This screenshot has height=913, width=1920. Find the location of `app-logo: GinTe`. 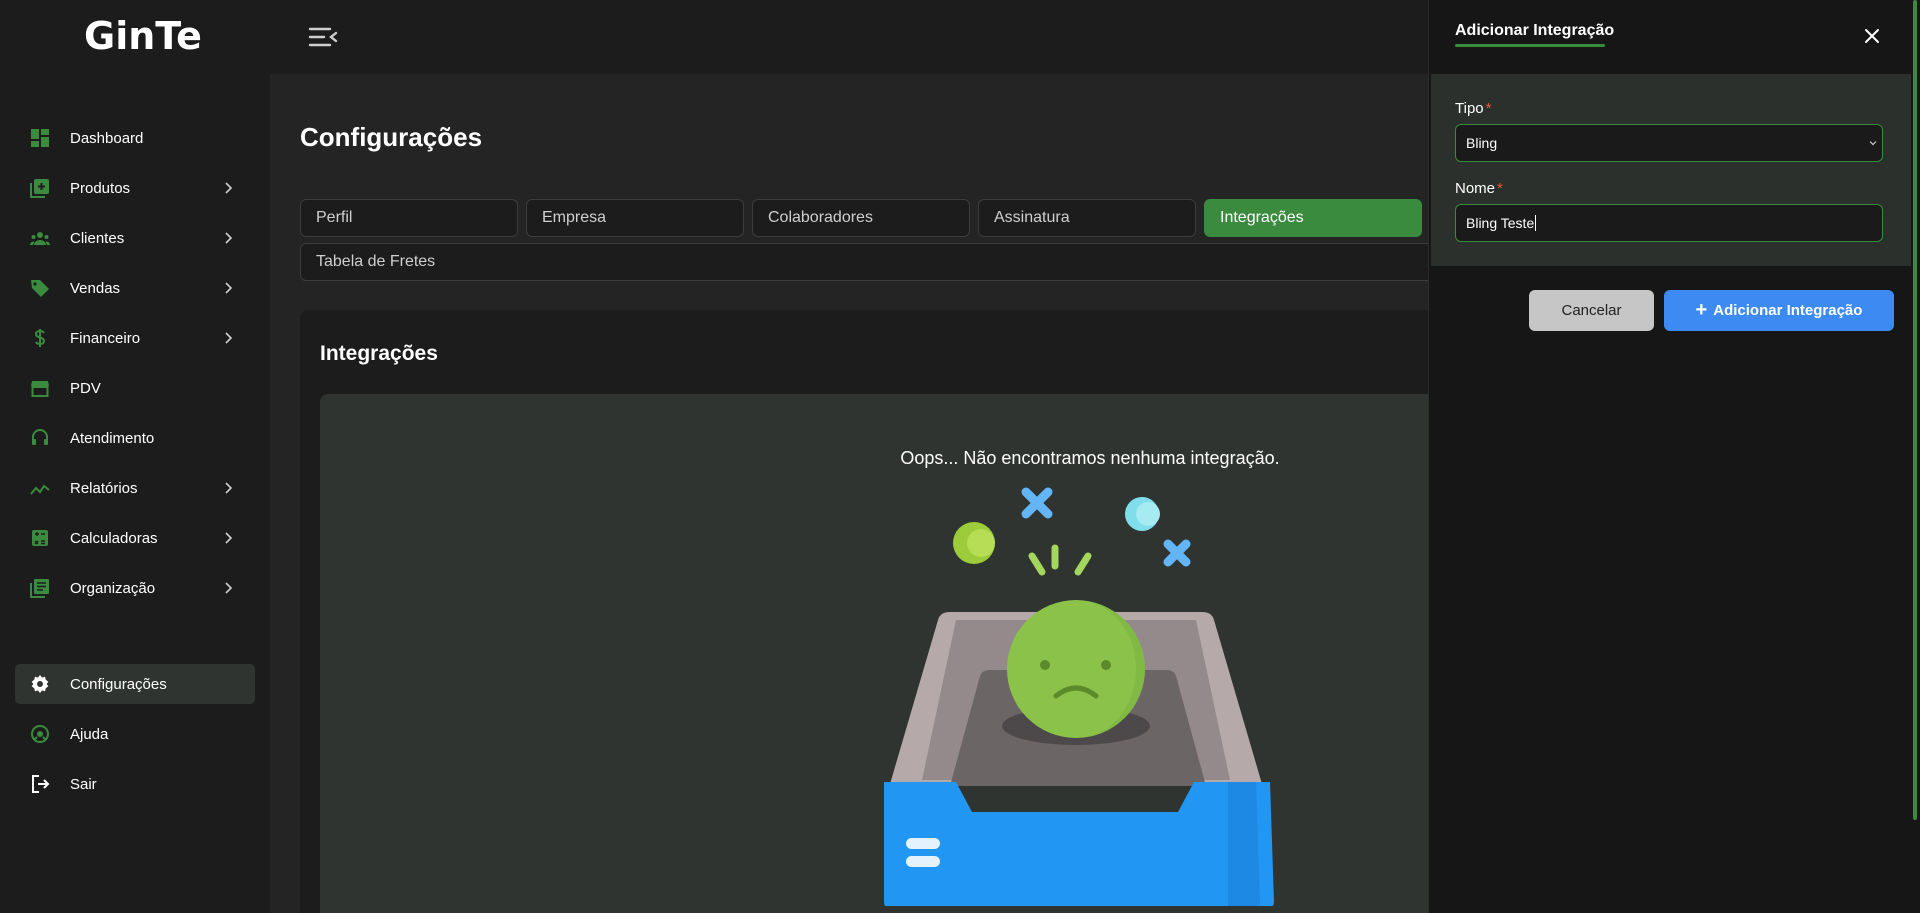

app-logo: GinTe is located at coordinates (143, 36).